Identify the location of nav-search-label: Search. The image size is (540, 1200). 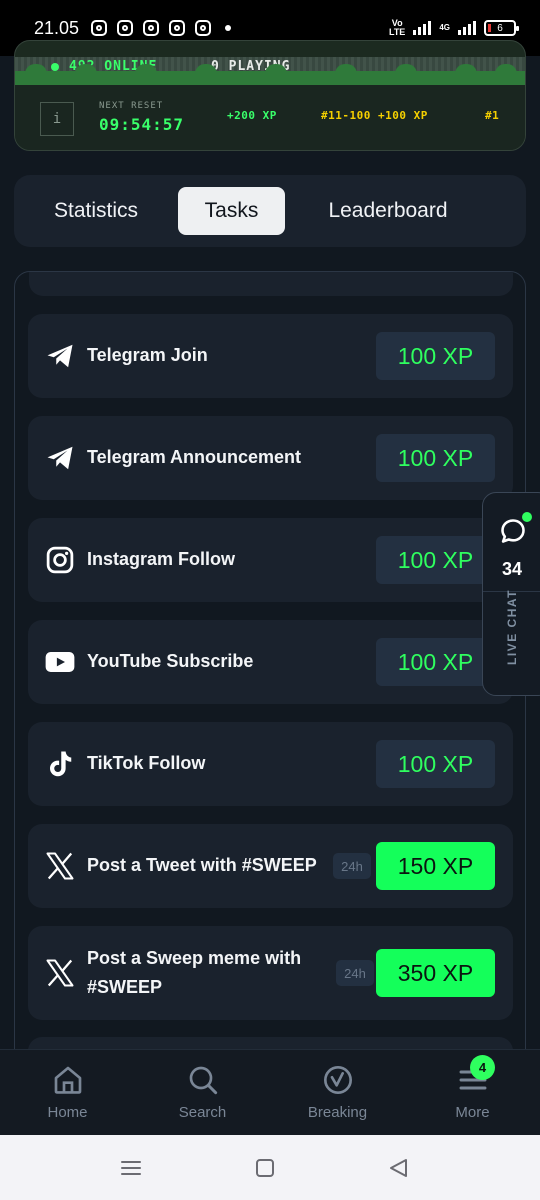
(202, 1112).